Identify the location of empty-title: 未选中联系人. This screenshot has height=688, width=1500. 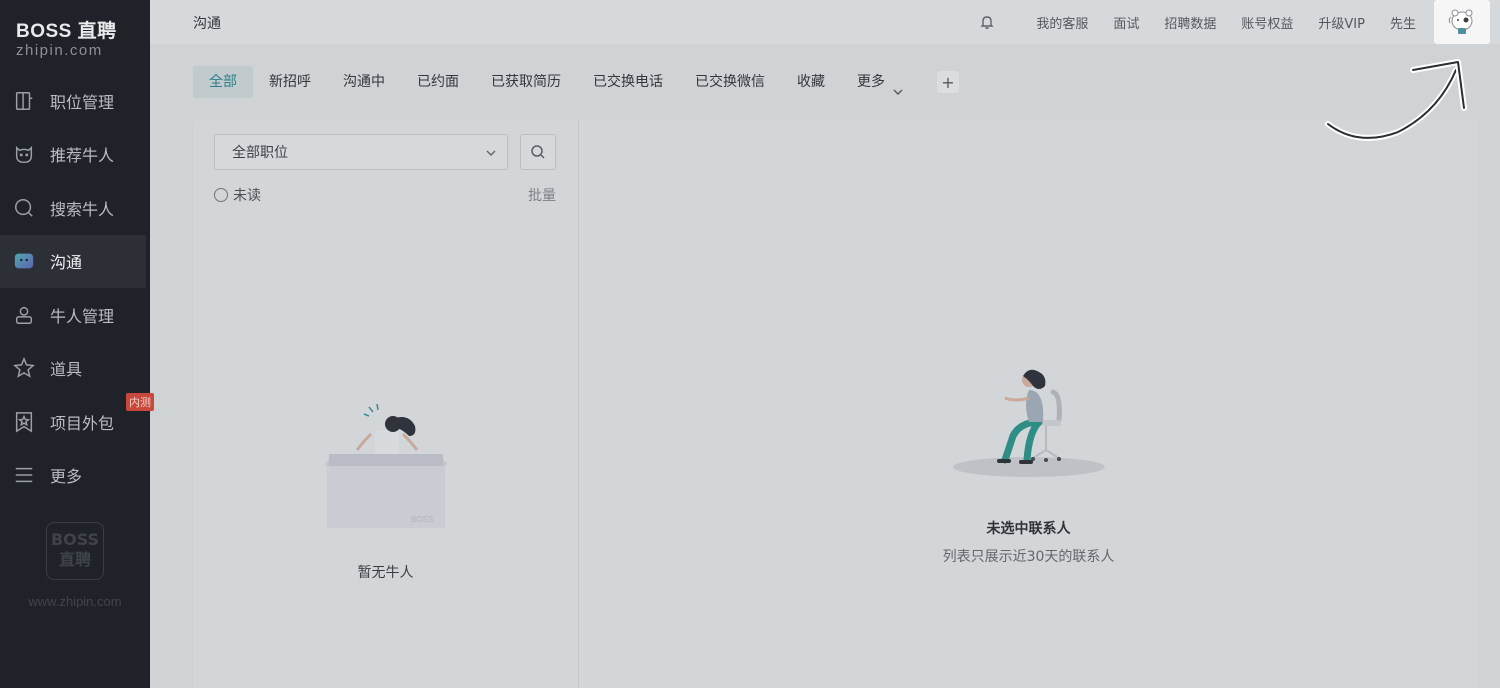
(1028, 529).